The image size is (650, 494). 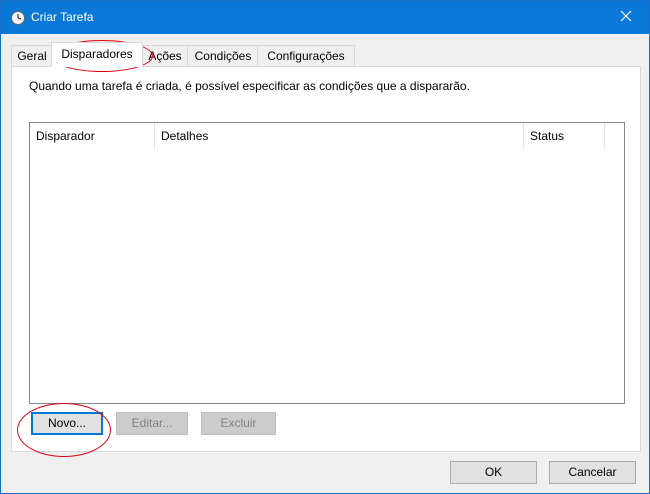 What do you see at coordinates (223, 55) in the screenshot?
I see `tab-conditions: Condições` at bounding box center [223, 55].